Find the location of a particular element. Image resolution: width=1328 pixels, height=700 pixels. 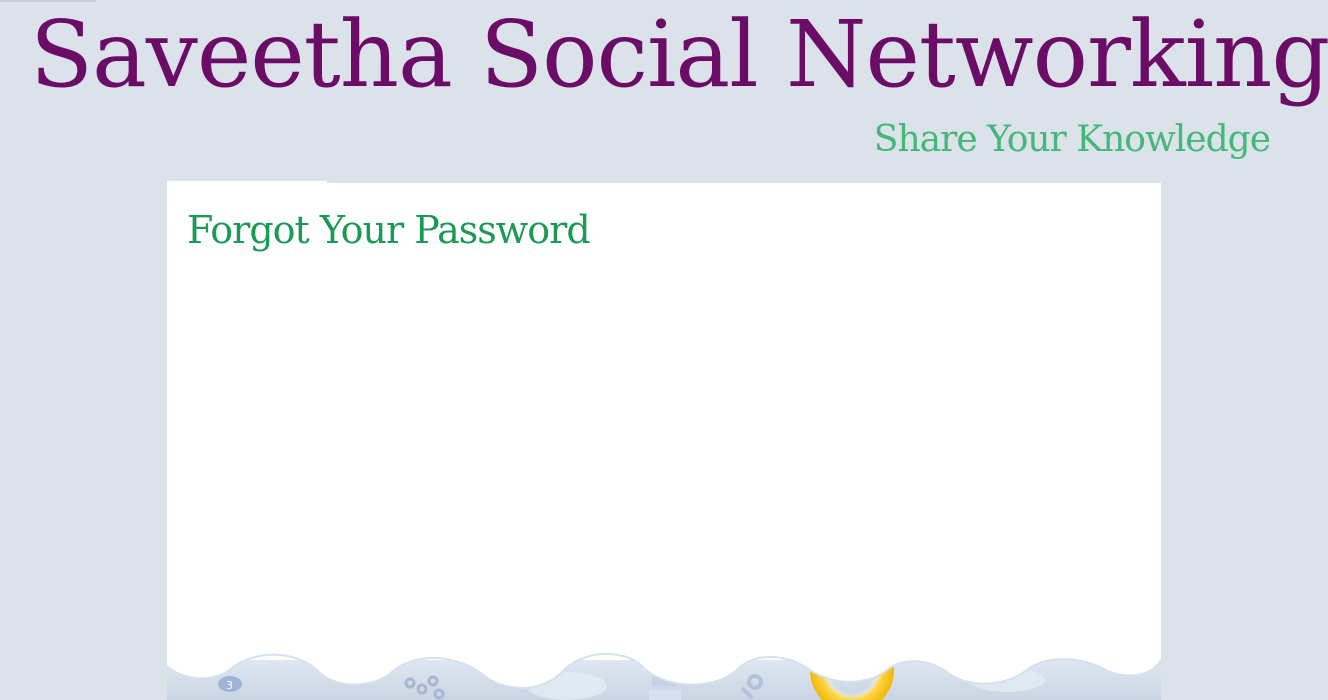

svg-text: 3 is located at coordinates (229, 685).